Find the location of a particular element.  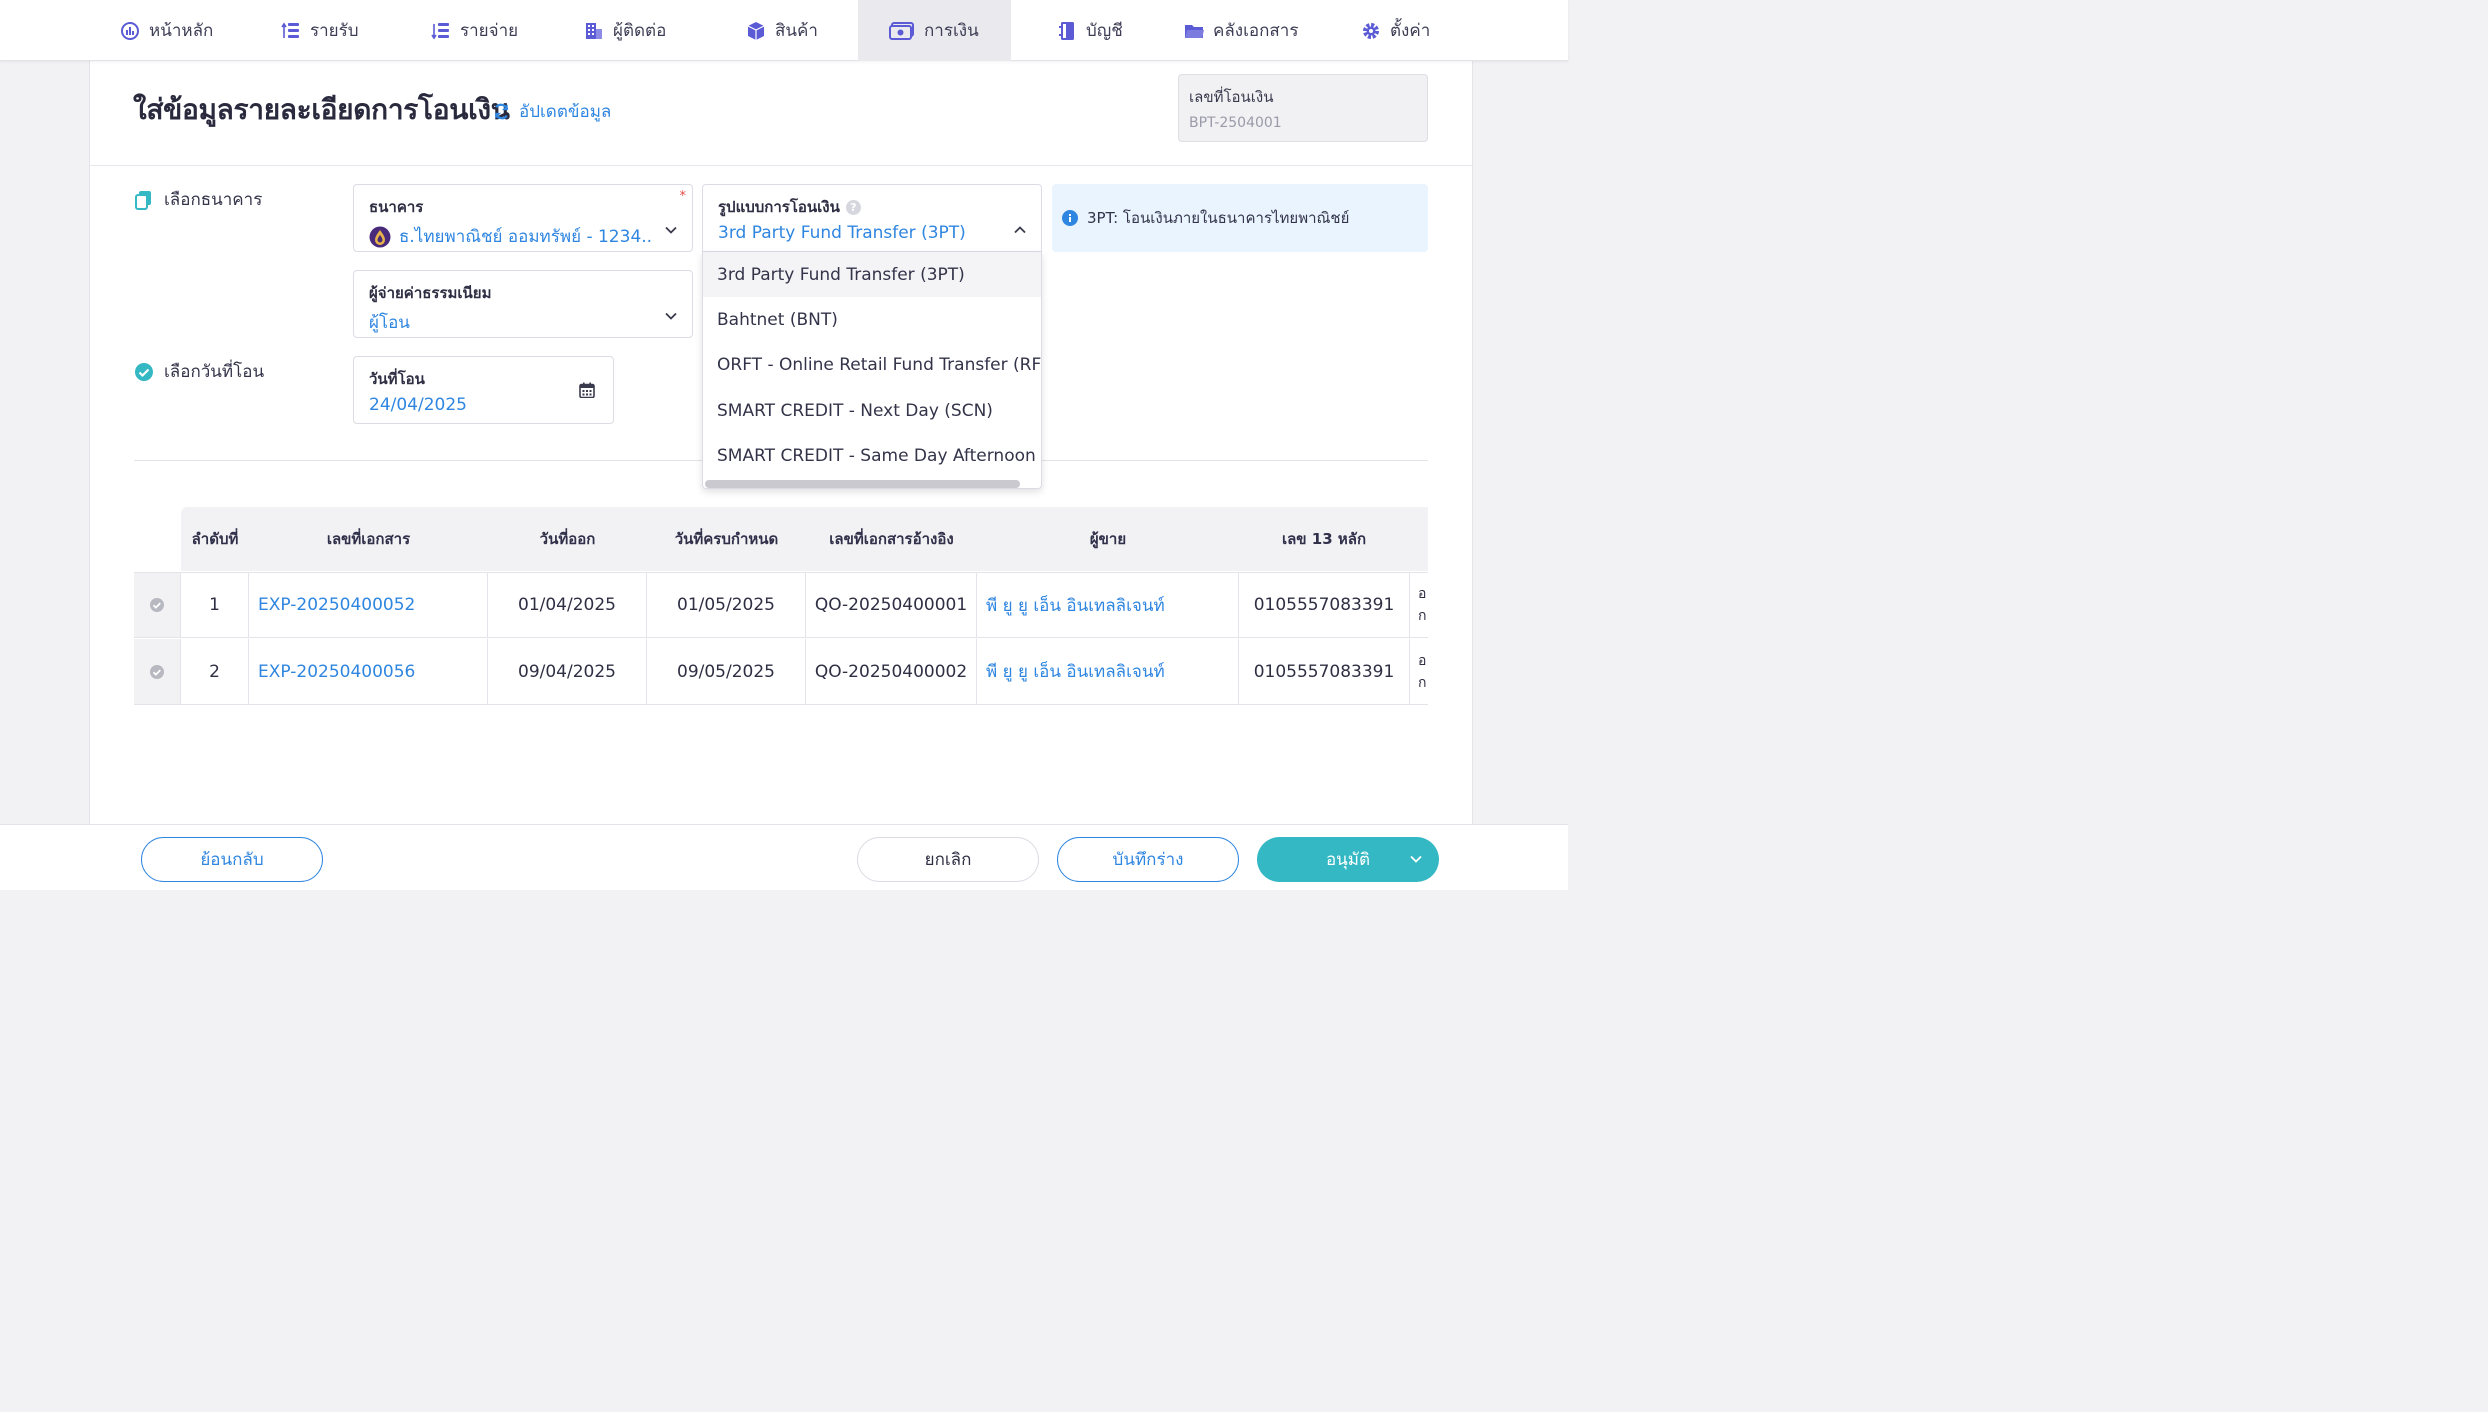

page-title: ใส่ข้อมูลรายละเอียดการโอนเงิน is located at coordinates (321, 109).